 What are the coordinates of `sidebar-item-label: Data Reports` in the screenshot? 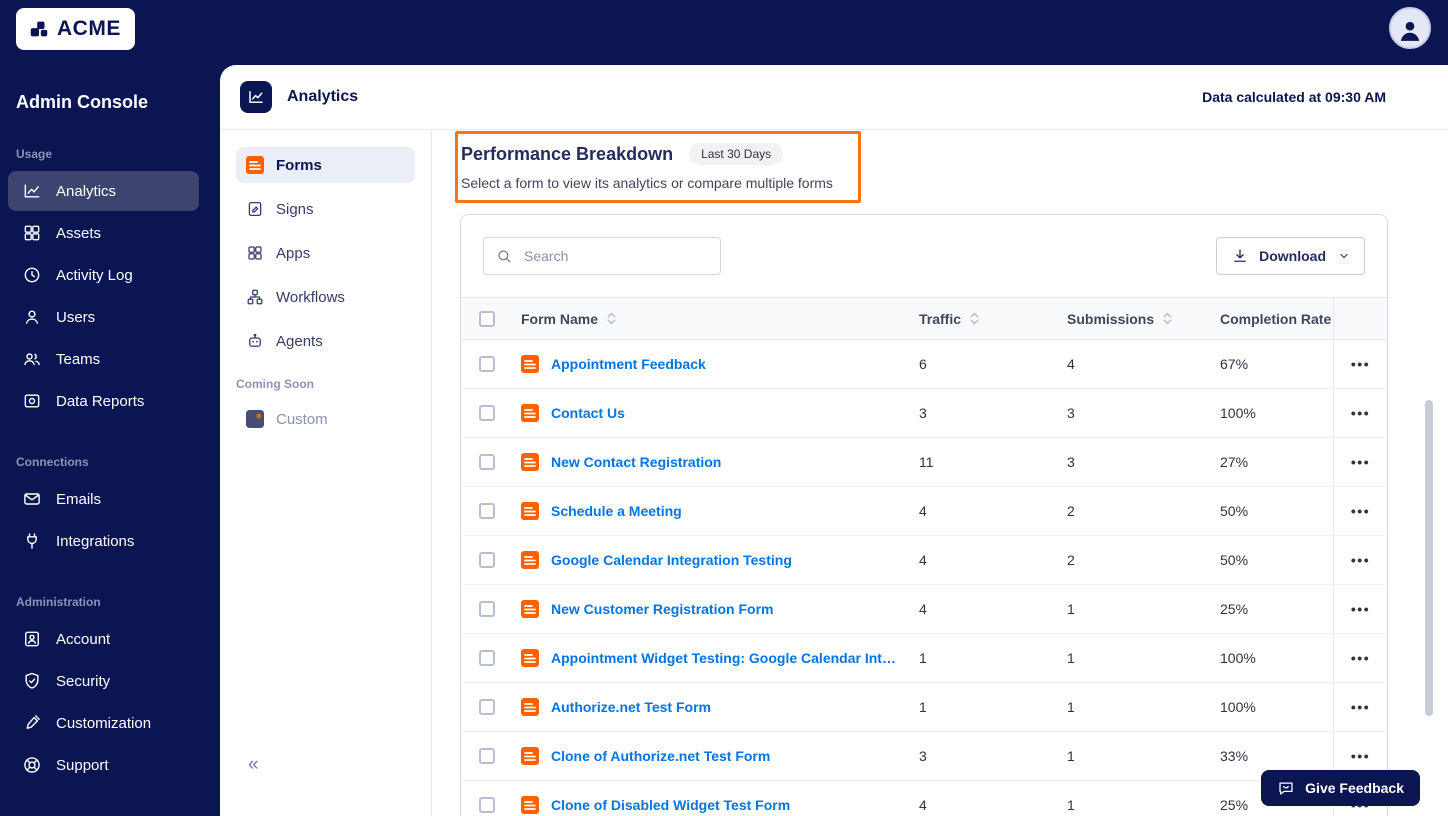 It's located at (100, 401).